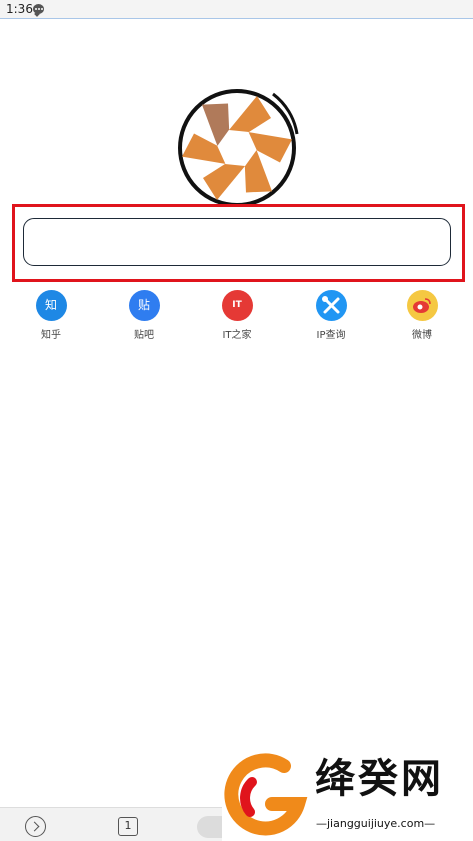 This screenshot has height=841, width=473. Describe the element at coordinates (379, 779) in the screenshot. I see `watermark-brand: 绛癸网` at that location.